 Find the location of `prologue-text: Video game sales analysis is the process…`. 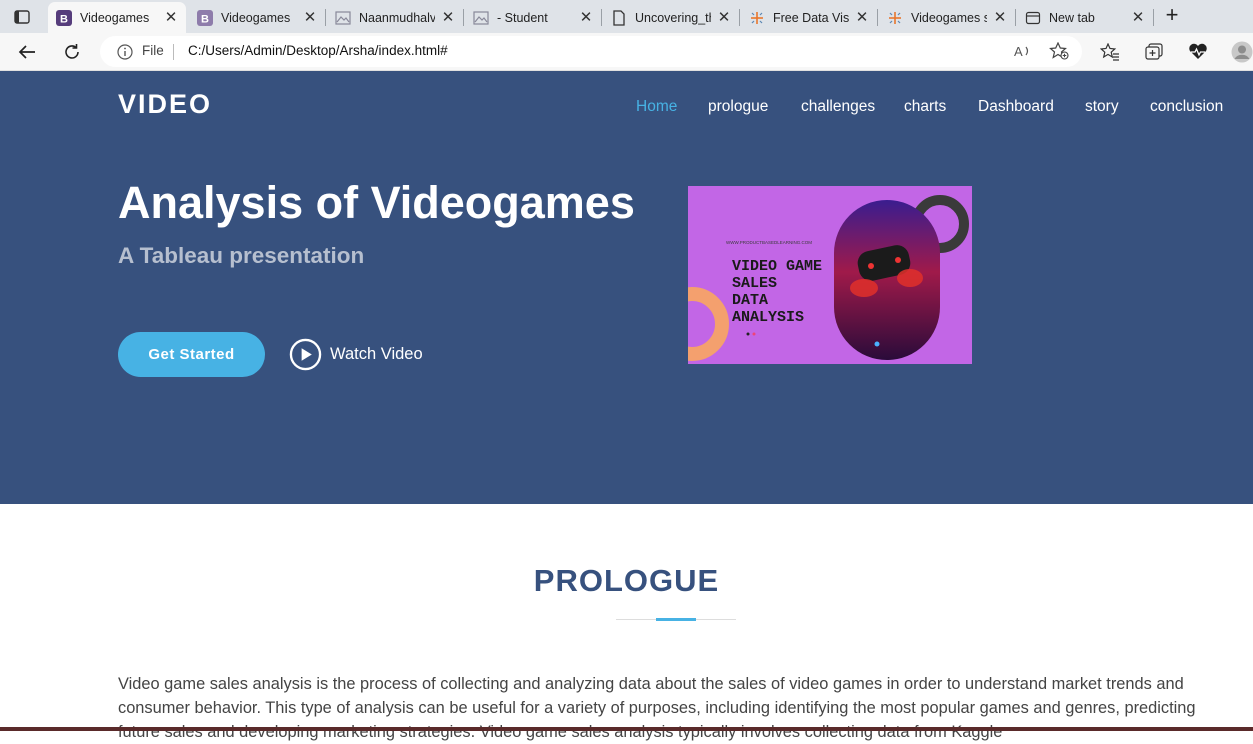

prologue-text: Video game sales analysis is the process… is located at coordinates (657, 708).